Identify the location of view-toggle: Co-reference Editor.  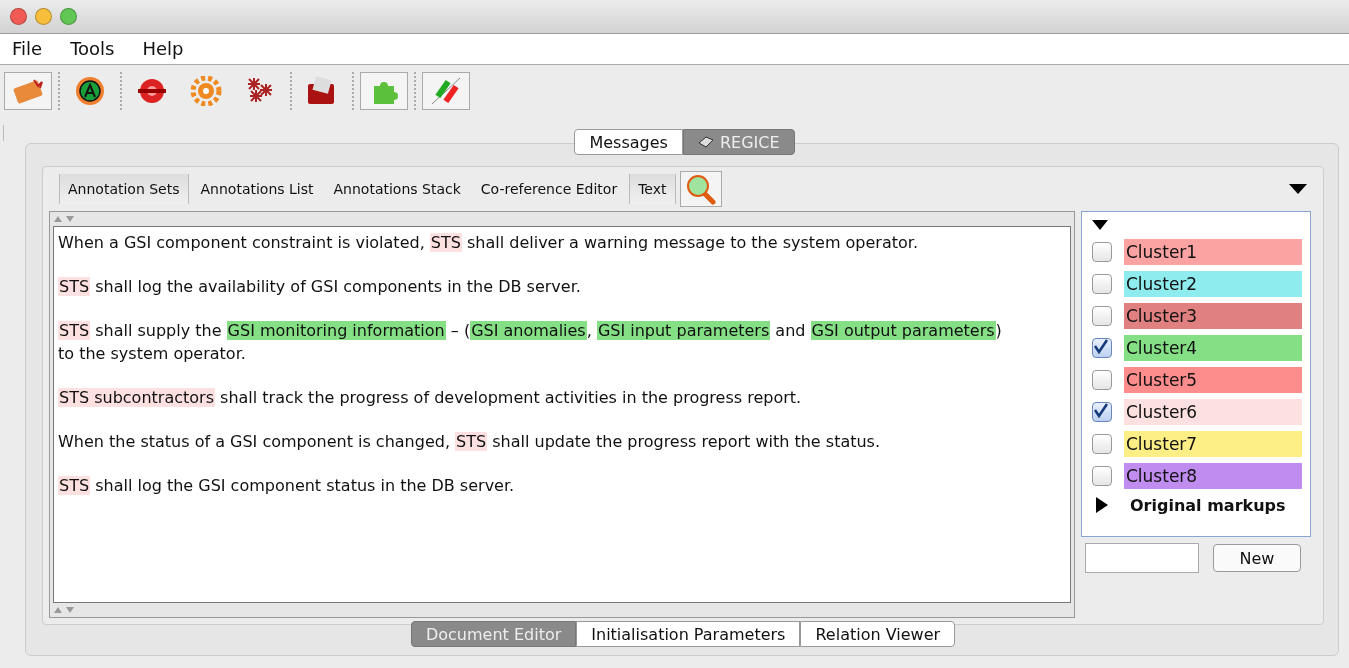
(549, 189).